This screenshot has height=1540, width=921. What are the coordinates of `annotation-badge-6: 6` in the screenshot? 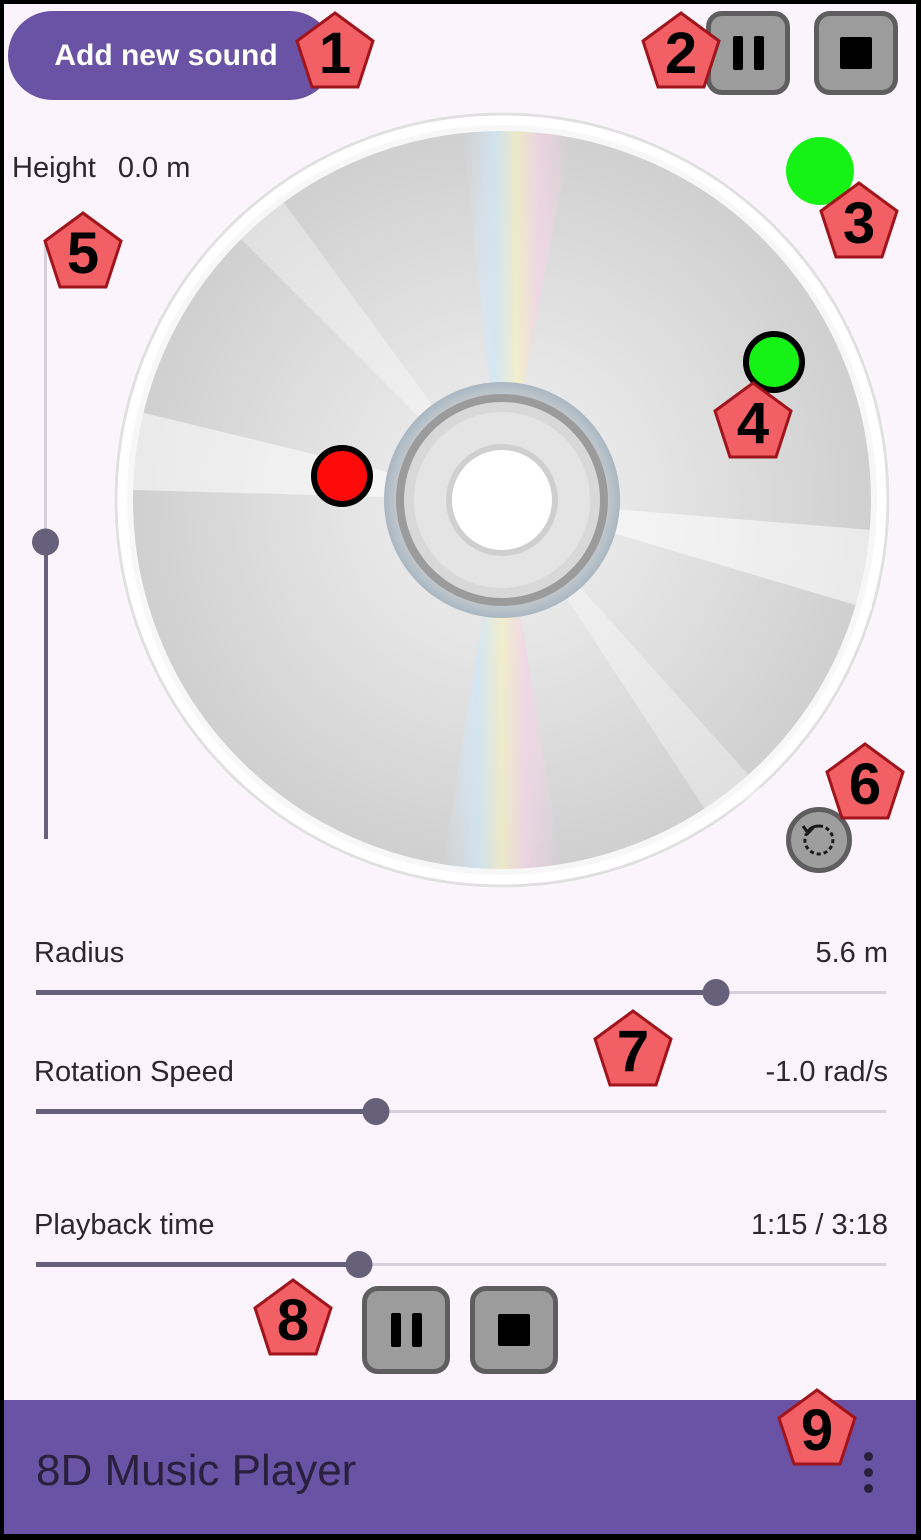 It's located at (865, 782).